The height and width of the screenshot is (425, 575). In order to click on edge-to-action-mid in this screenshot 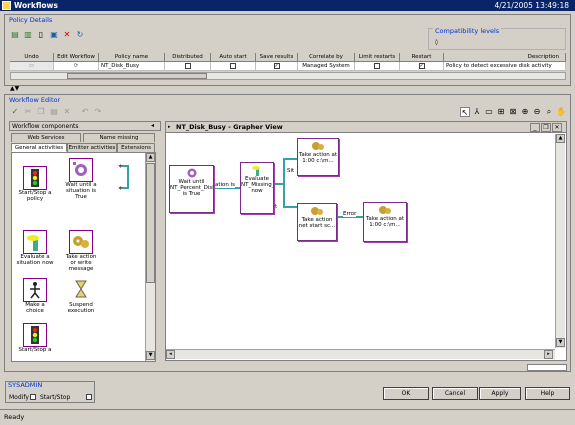, I will do `click(290, 207)`.